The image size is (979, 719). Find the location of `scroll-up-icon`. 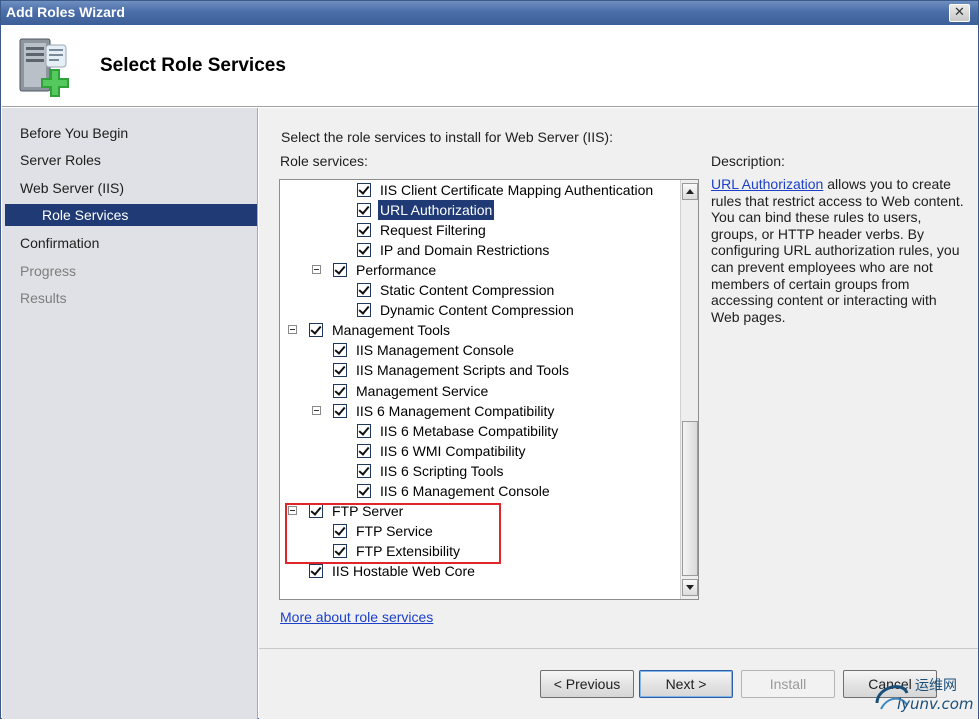

scroll-up-icon is located at coordinates (690, 191).